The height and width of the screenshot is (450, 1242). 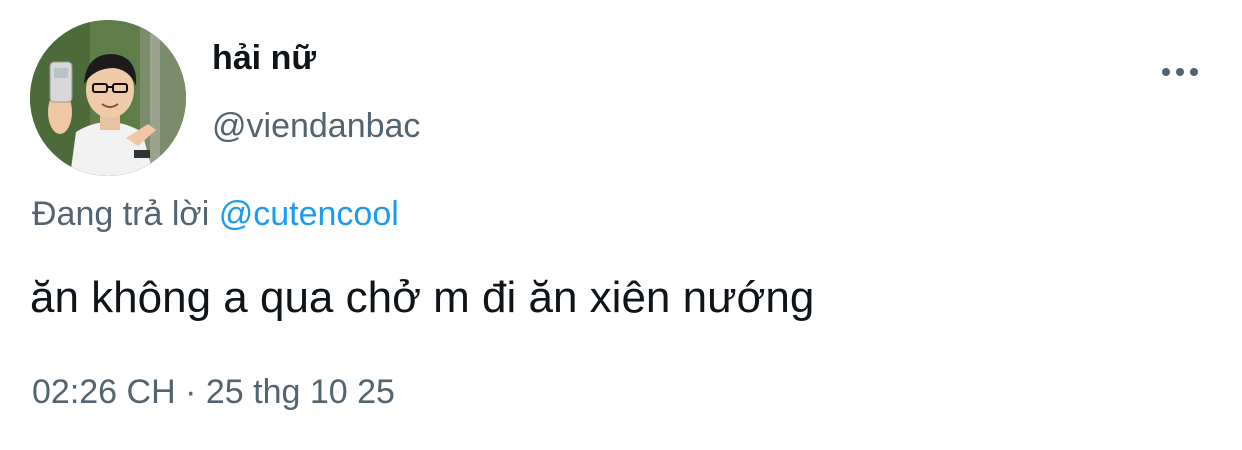 I want to click on more-horizontal-icon, so click(x=1166, y=72).